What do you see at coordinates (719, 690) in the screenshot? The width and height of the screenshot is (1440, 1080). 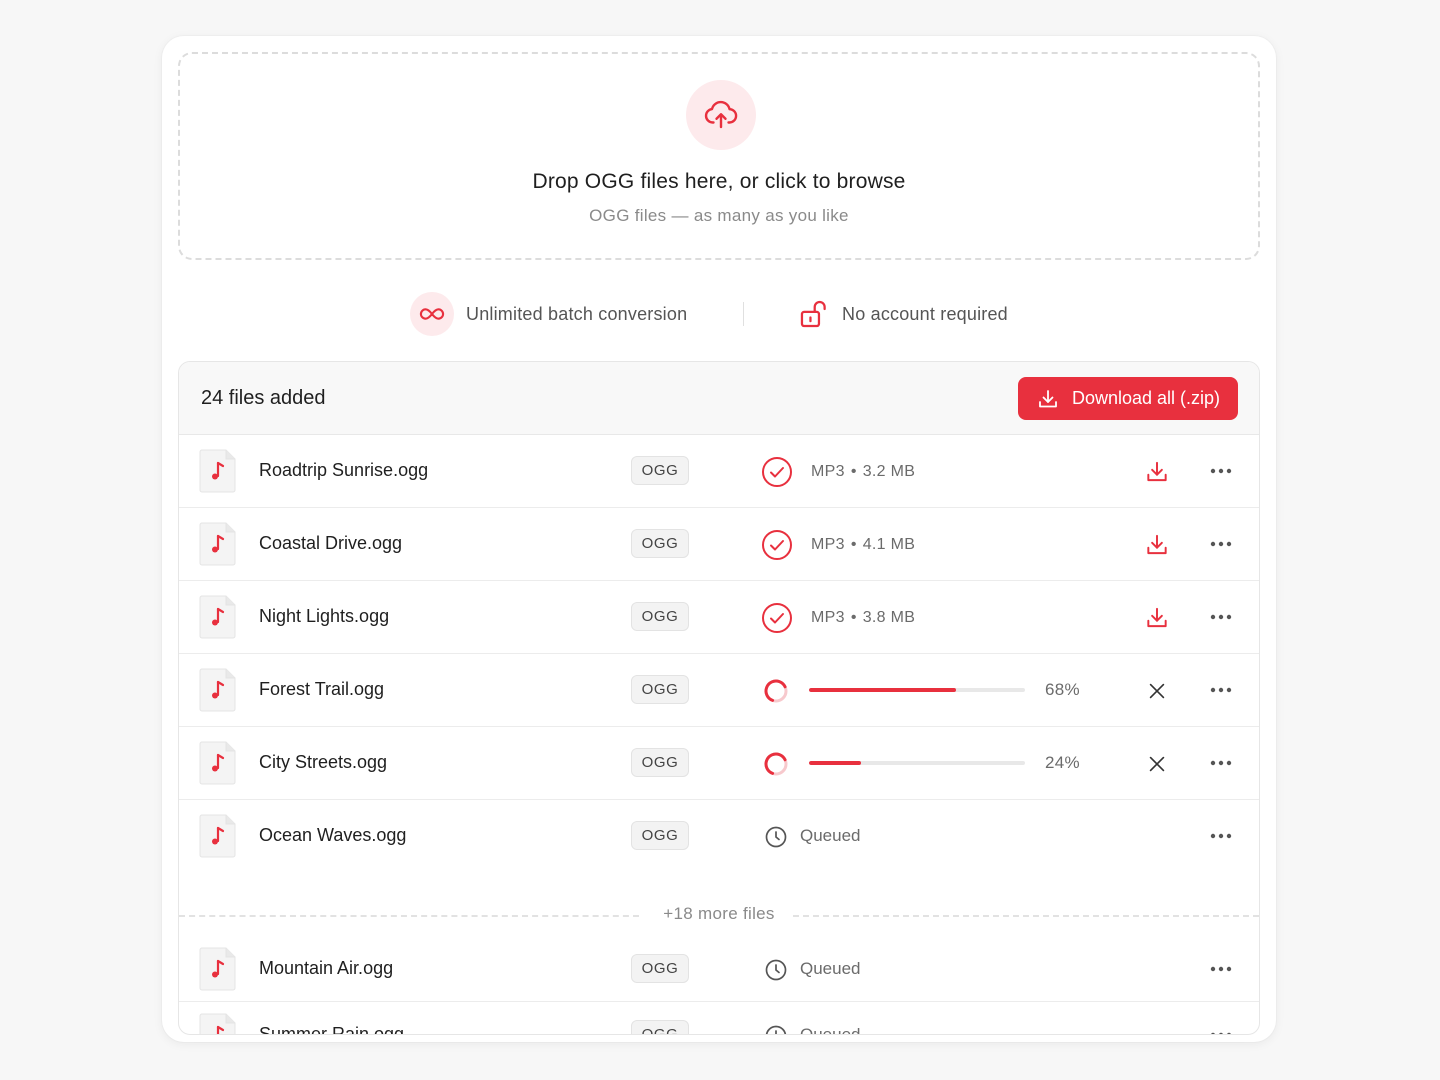 I see `file-row: Forest Trail.ogg OGG 68%` at bounding box center [719, 690].